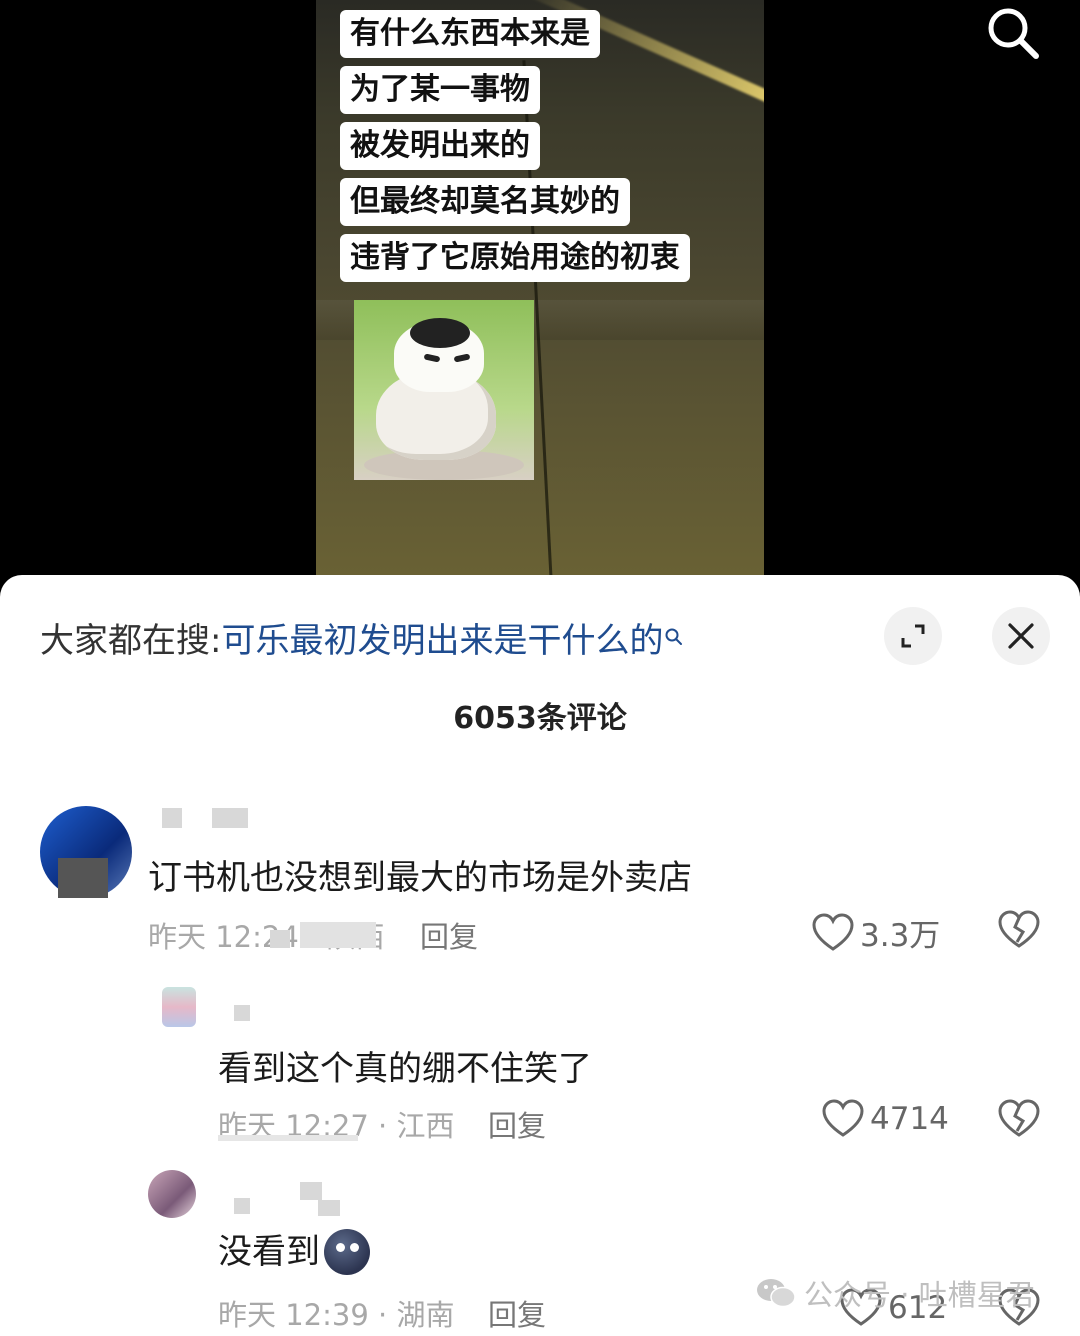 This screenshot has width=1080, height=1336. Describe the element at coordinates (442, 641) in the screenshot. I see `hot-search-link: 可乐最初发明出来是干什么的` at that location.